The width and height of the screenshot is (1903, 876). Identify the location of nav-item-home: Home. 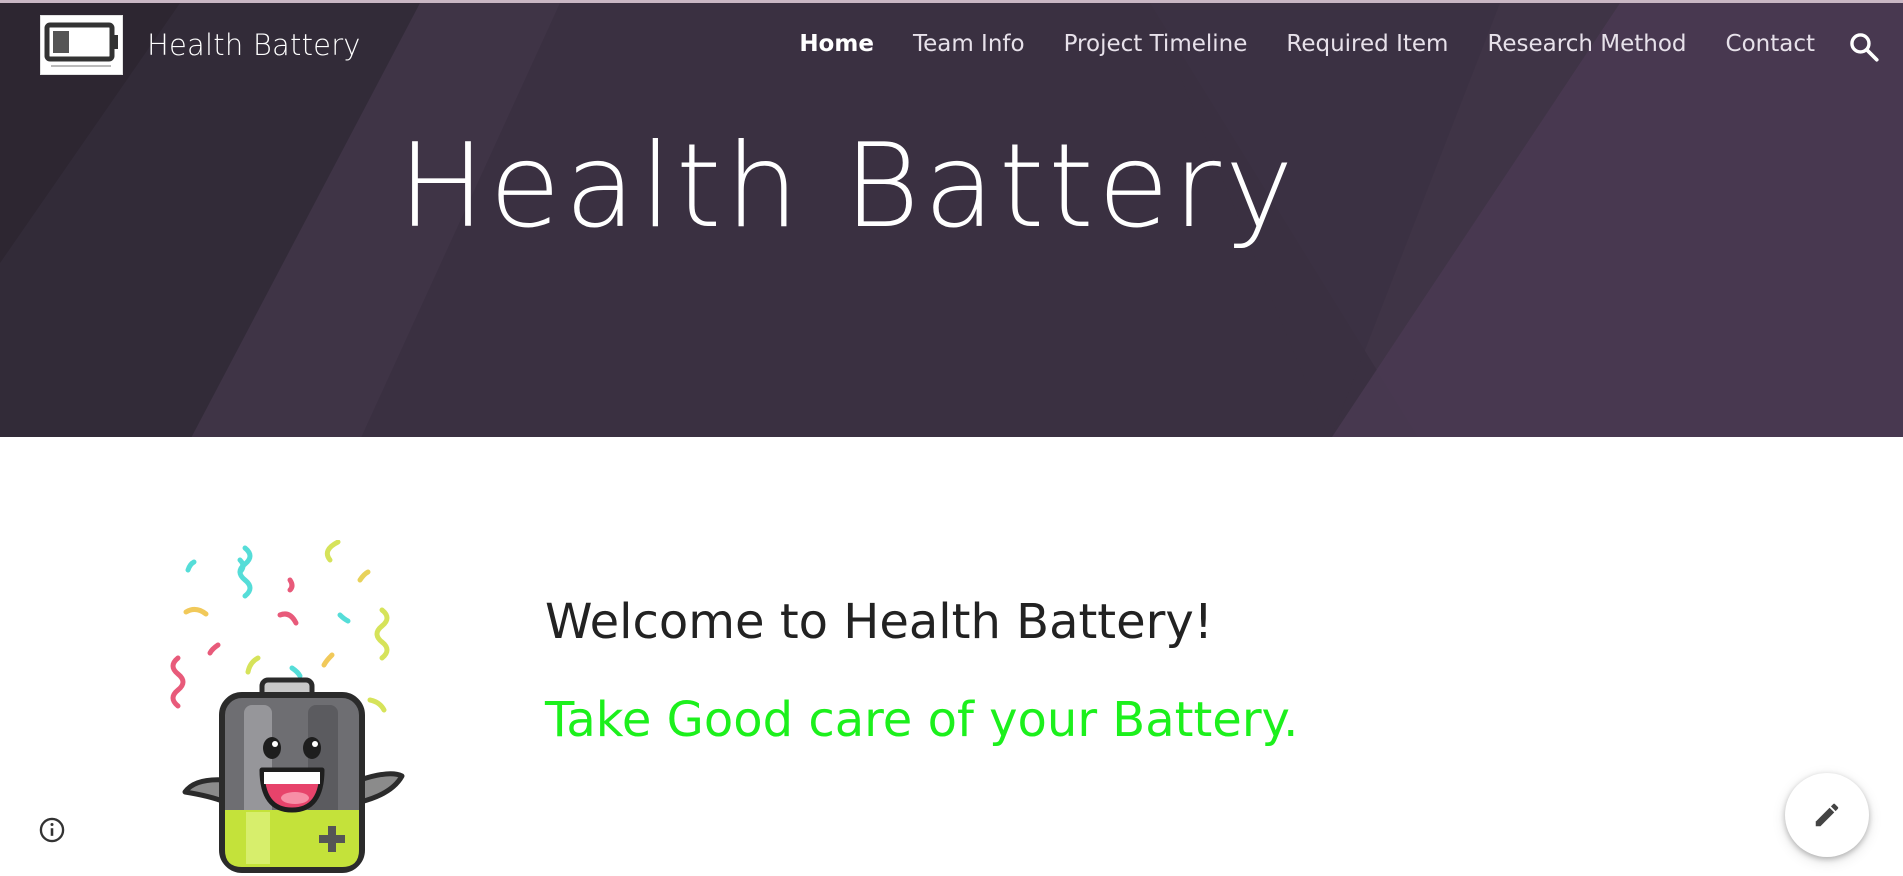
(836, 44).